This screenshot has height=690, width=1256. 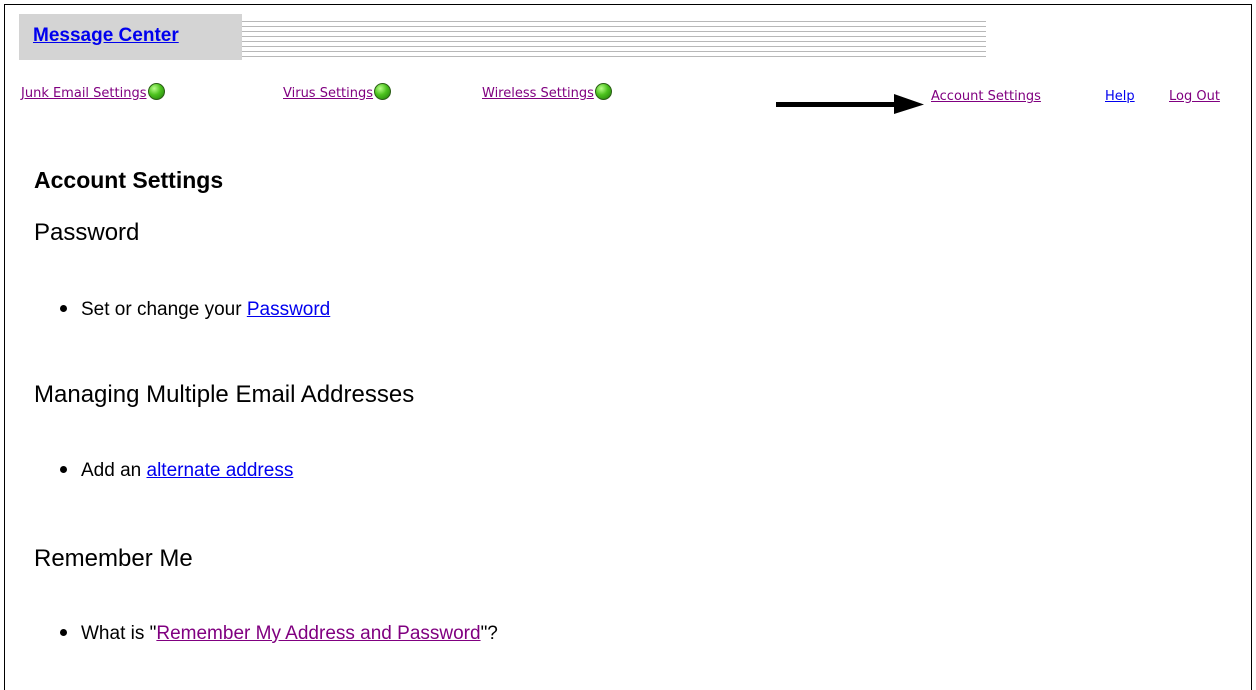 I want to click on nav-item-junk-email-settings: Junk Email Settings, so click(x=93, y=93).